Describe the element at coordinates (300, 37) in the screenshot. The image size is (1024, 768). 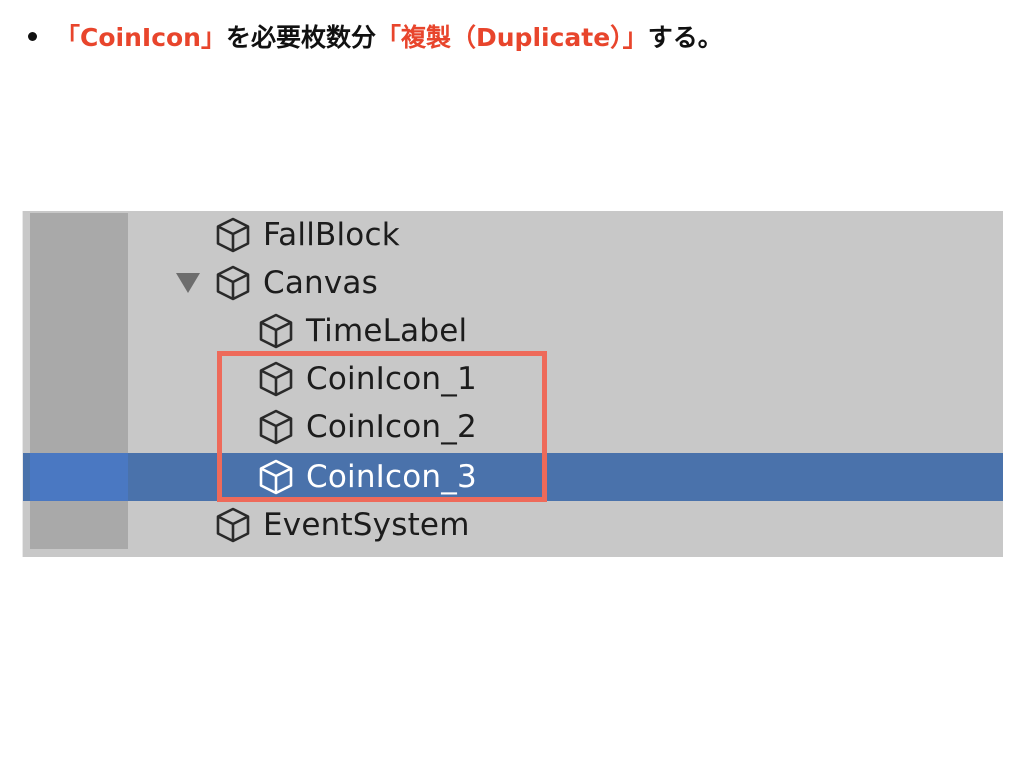
I see `instruction-middle: を必要枚数分` at that location.